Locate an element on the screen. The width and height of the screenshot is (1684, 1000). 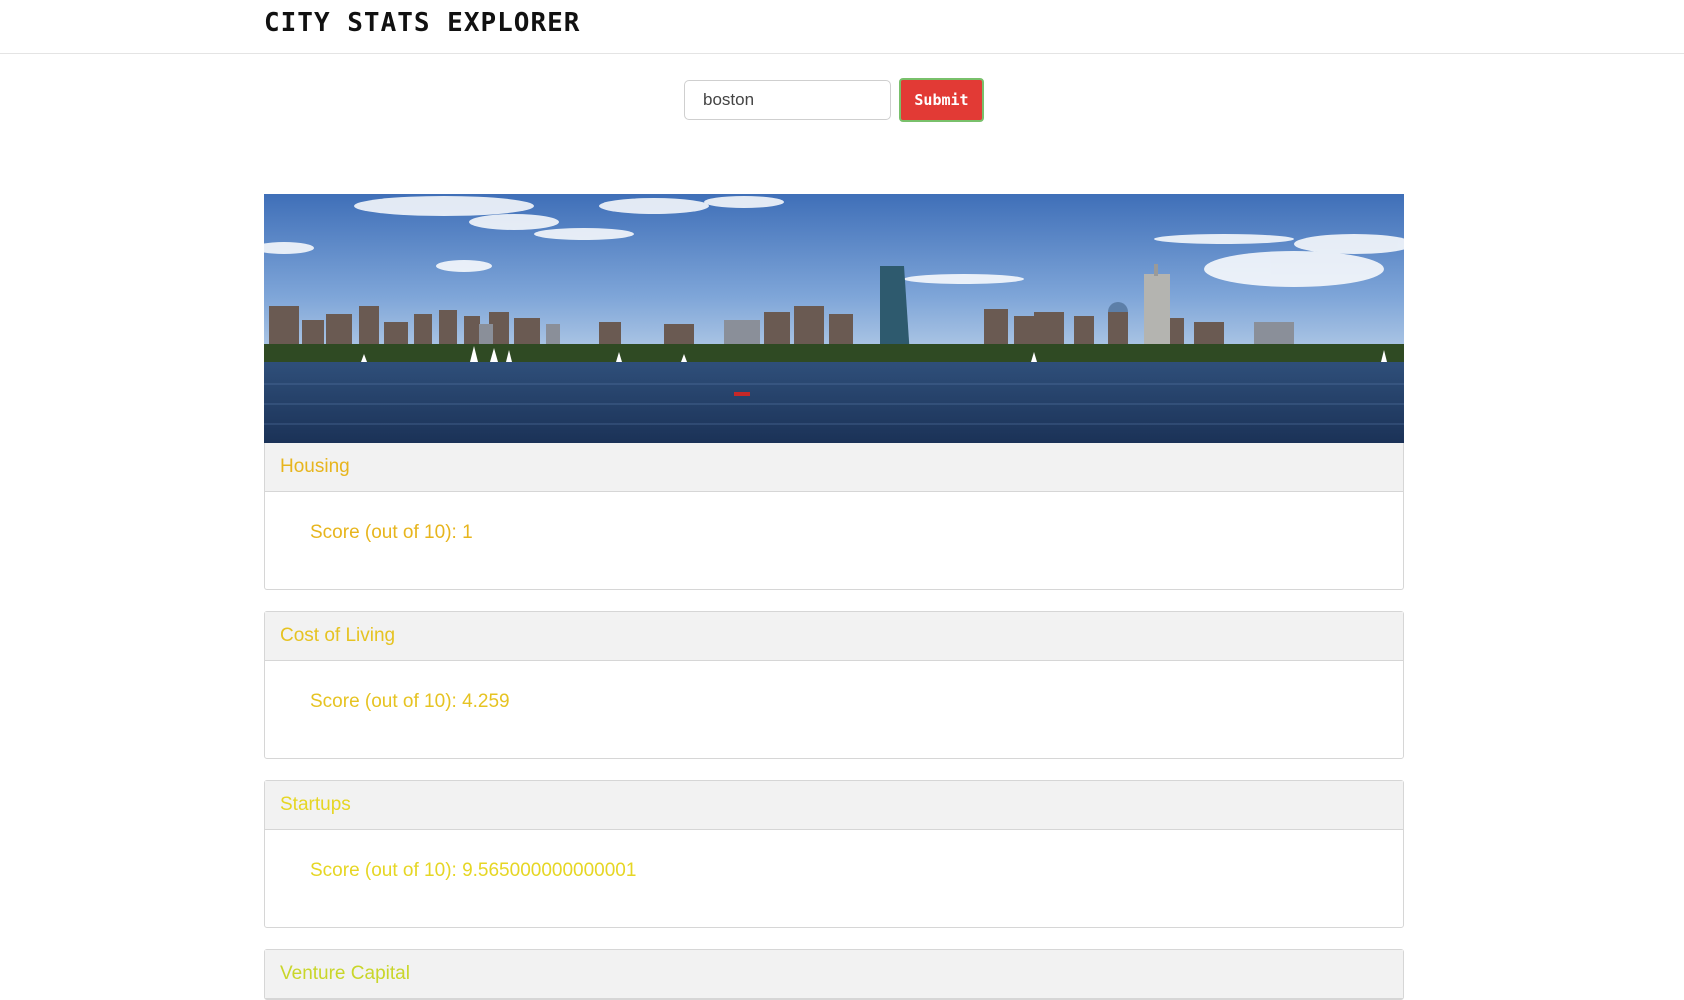
score-value: Score (out of 10): 9.565000000000001 is located at coordinates (473, 870).